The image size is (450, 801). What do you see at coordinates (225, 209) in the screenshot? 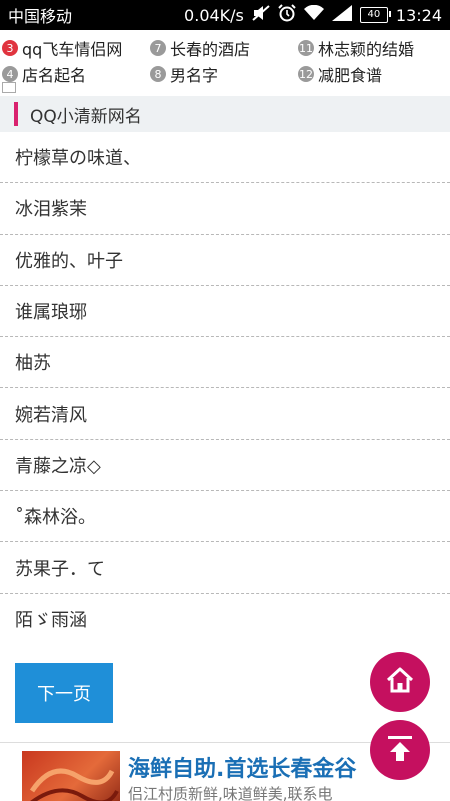
I see `list-item: 冰泪紫茉` at bounding box center [225, 209].